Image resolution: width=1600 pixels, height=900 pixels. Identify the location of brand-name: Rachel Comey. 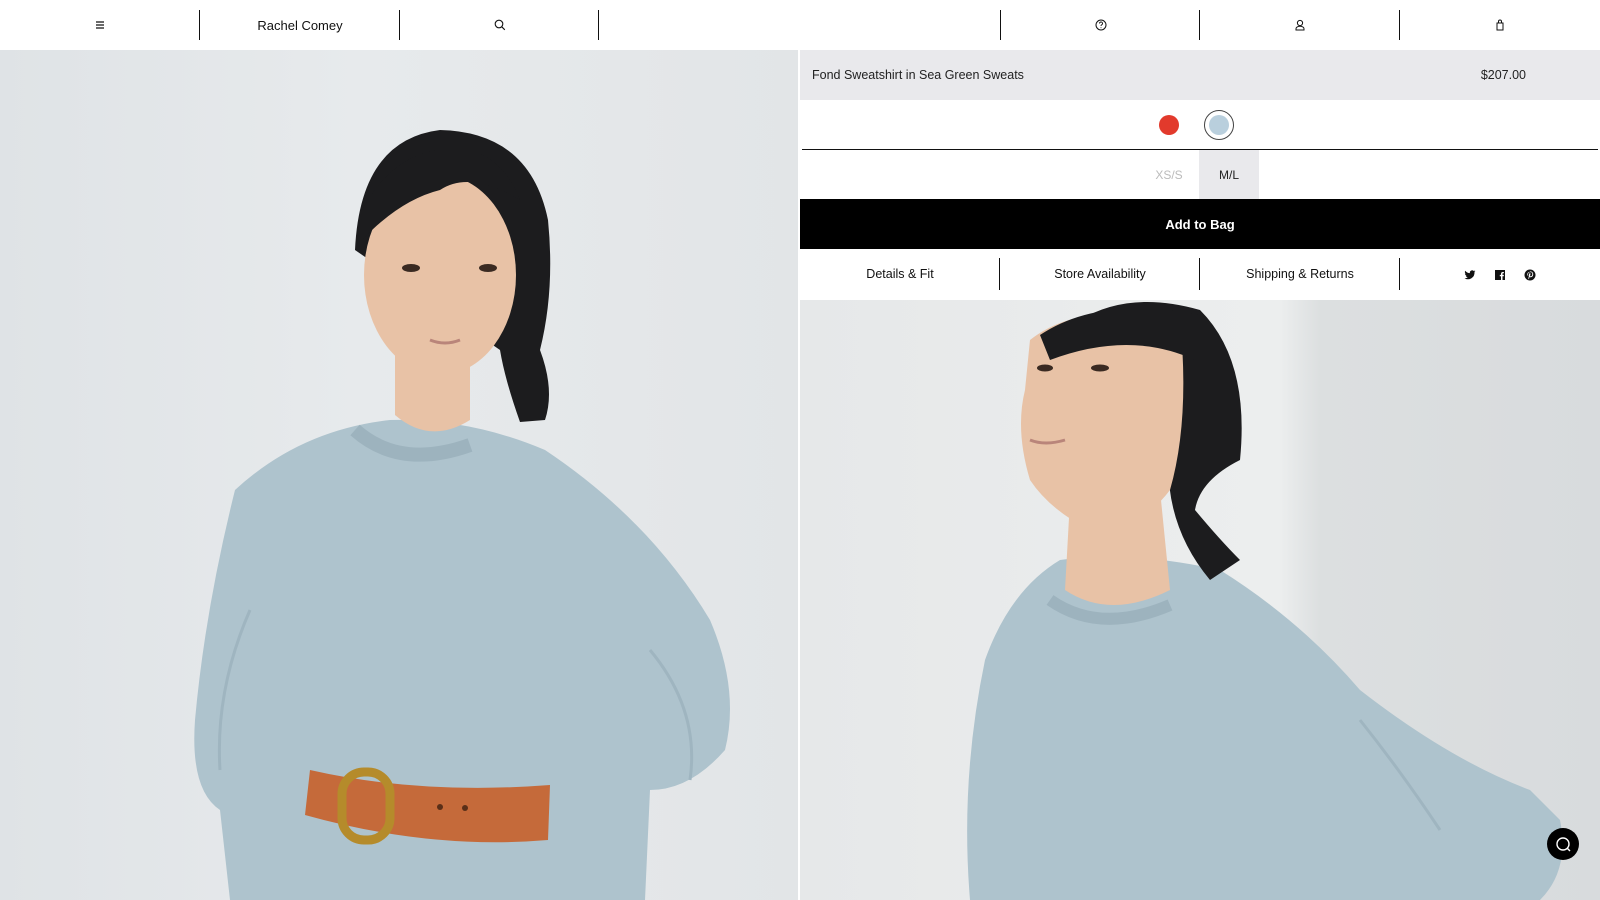
(300, 25).